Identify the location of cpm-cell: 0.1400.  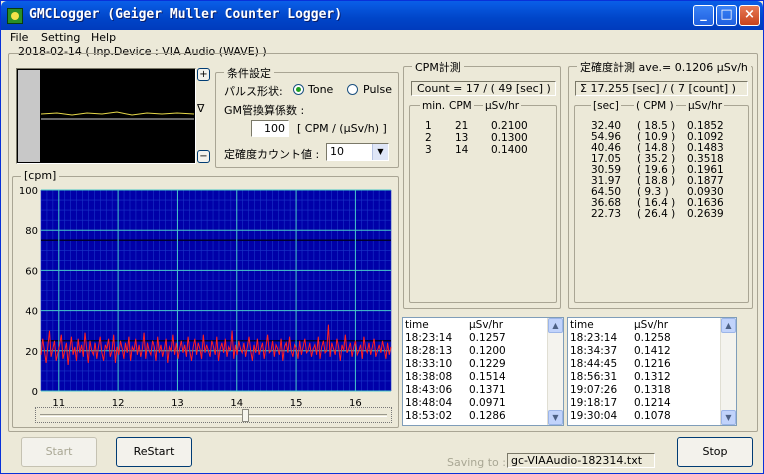
(509, 150).